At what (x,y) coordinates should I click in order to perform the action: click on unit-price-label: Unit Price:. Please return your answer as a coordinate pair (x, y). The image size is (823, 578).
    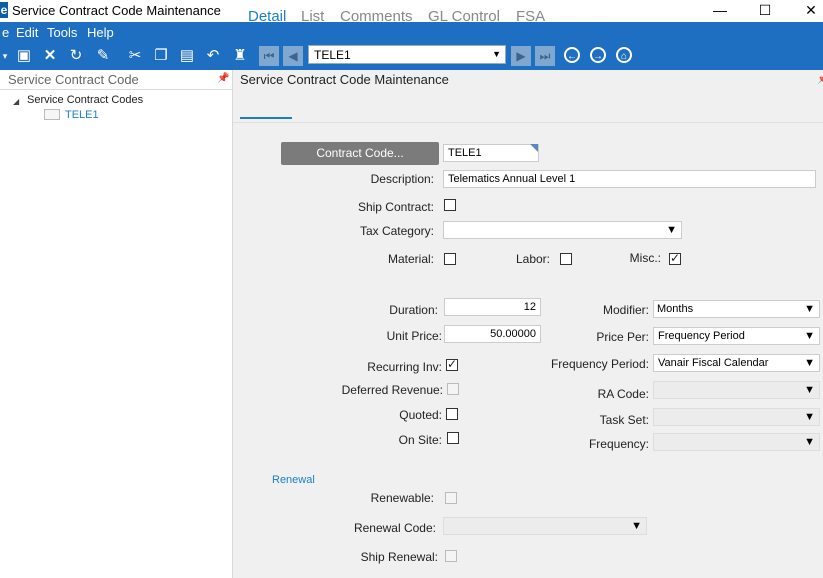
    Looking at the image, I should click on (414, 336).